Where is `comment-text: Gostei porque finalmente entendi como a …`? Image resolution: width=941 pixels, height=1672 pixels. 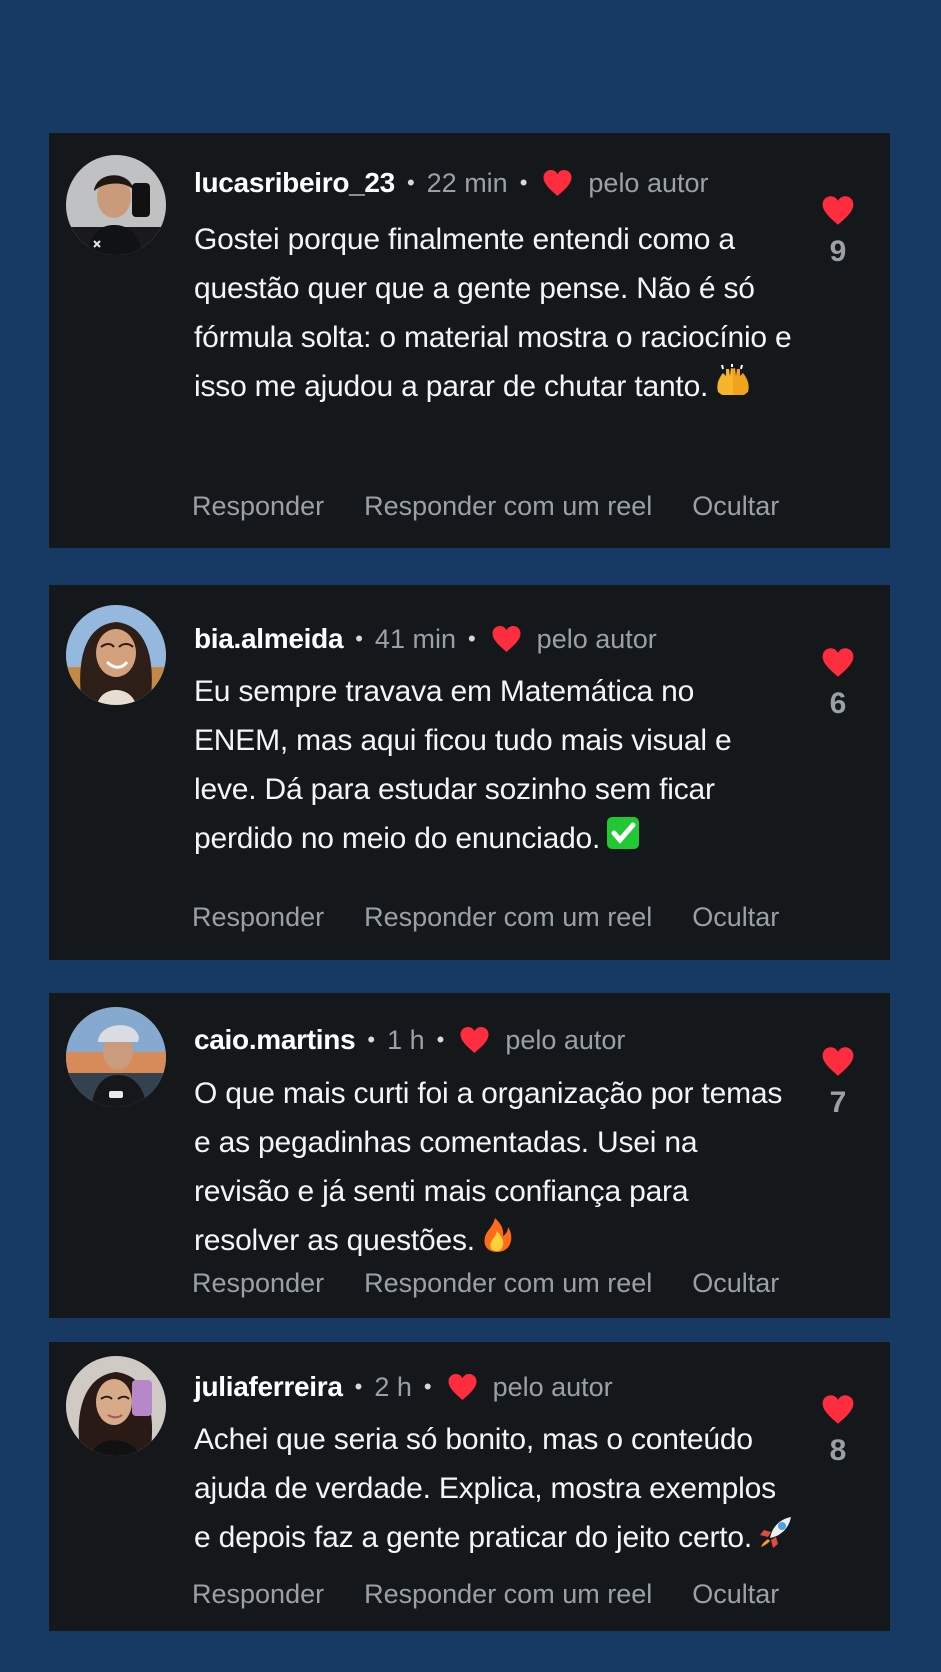
comment-text: Gostei porque finalmente entendi como a … is located at coordinates (494, 314).